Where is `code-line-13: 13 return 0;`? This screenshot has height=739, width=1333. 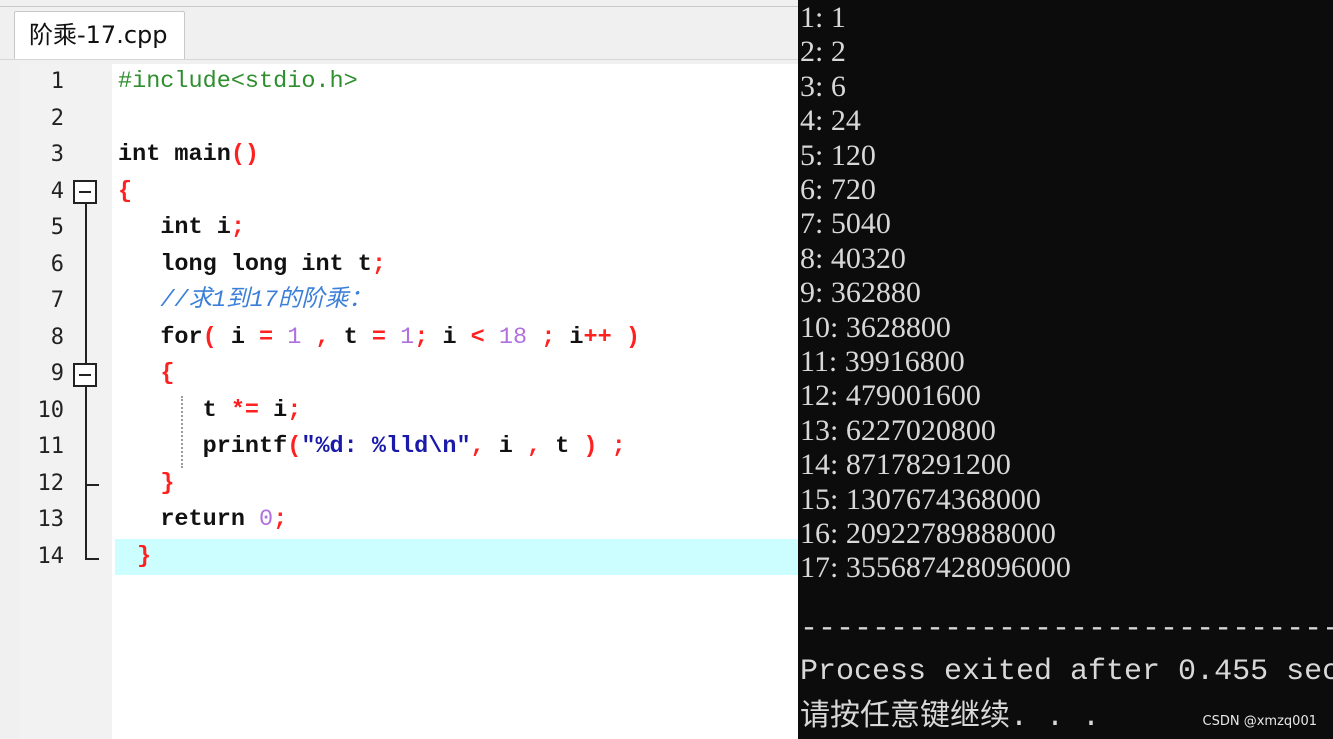 code-line-13: 13 return 0; is located at coordinates (409, 520).